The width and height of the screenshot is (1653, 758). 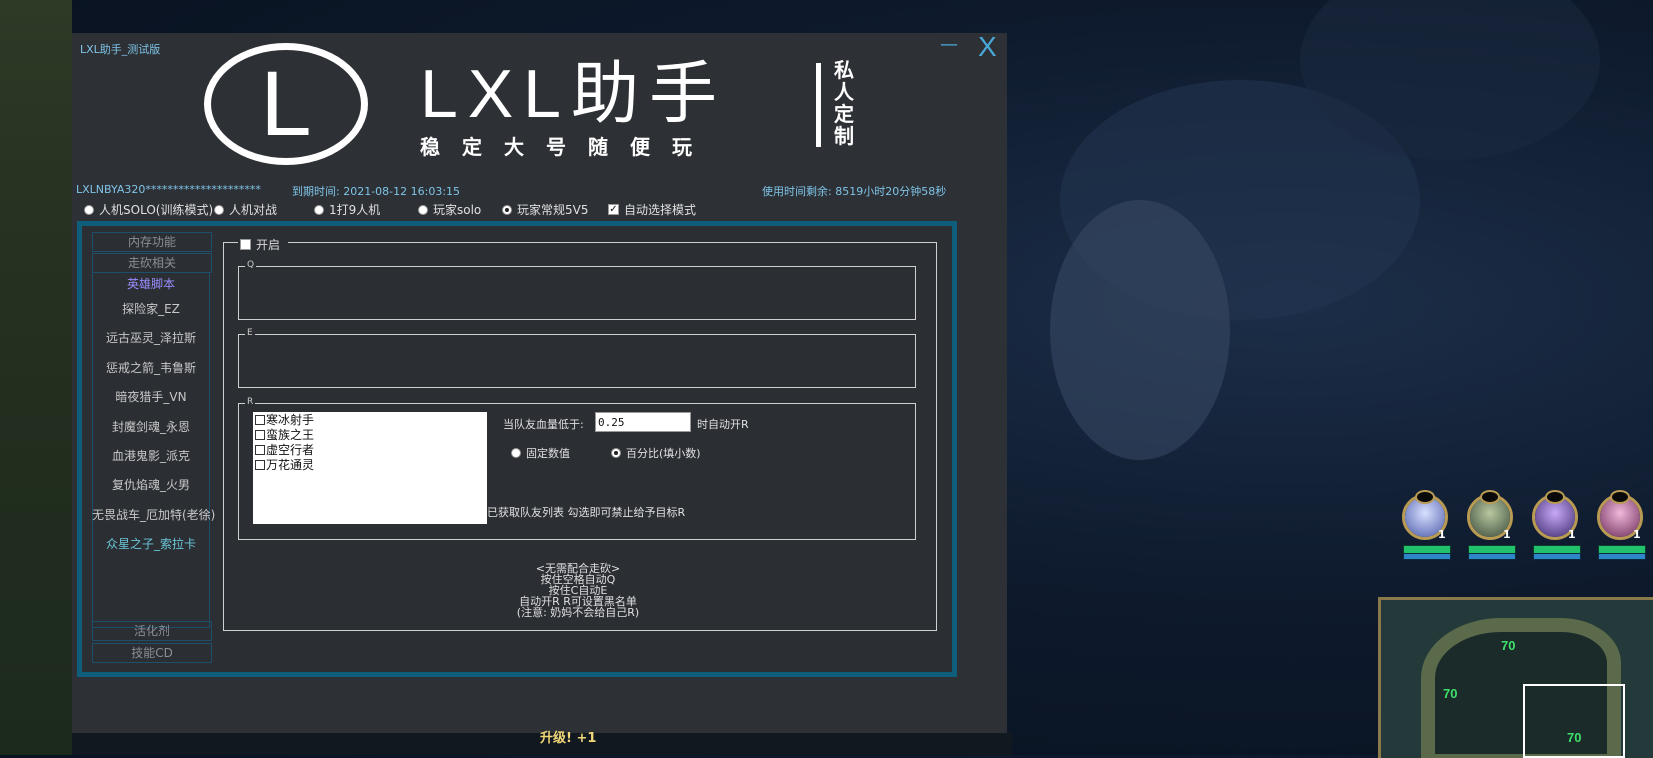 I want to click on logo-letter: L, so click(x=286, y=104).